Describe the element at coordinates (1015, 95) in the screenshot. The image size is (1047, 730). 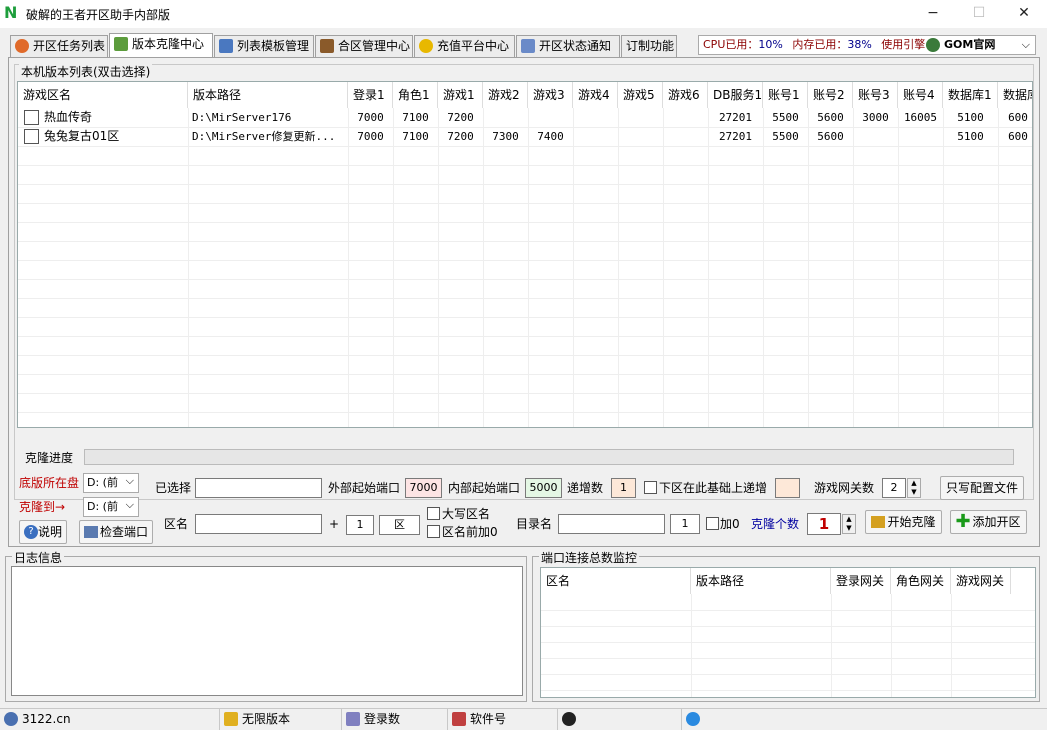
I see `column-header: 数据库` at that location.